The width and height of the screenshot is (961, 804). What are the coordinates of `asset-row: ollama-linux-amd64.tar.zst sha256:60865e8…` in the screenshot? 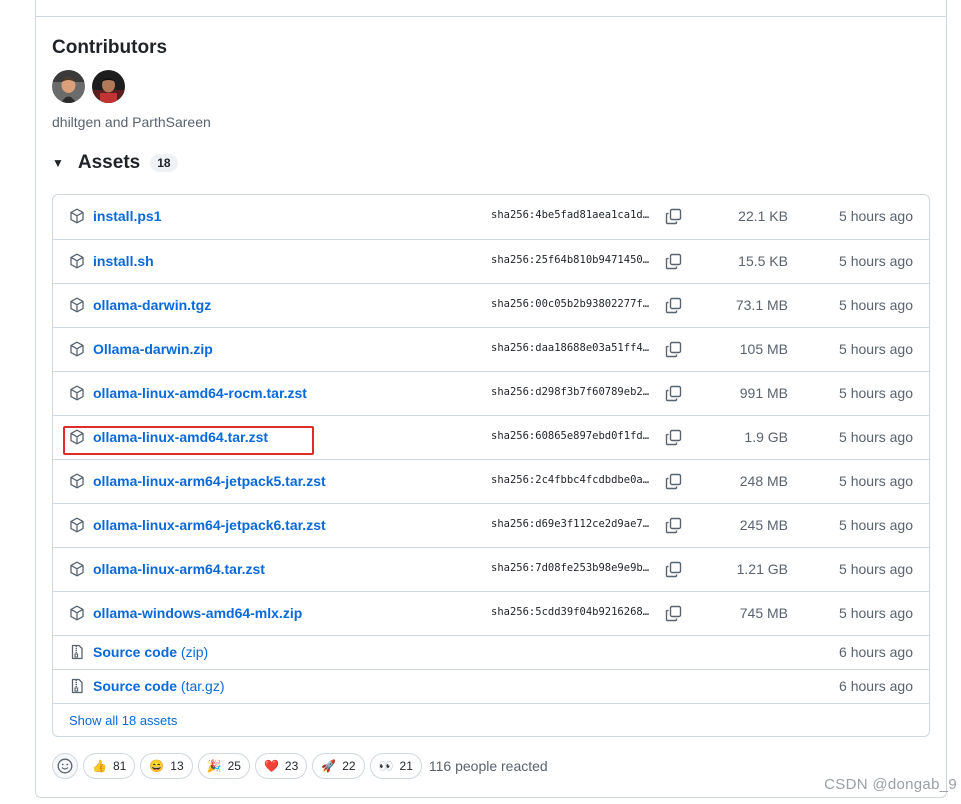 It's located at (491, 437).